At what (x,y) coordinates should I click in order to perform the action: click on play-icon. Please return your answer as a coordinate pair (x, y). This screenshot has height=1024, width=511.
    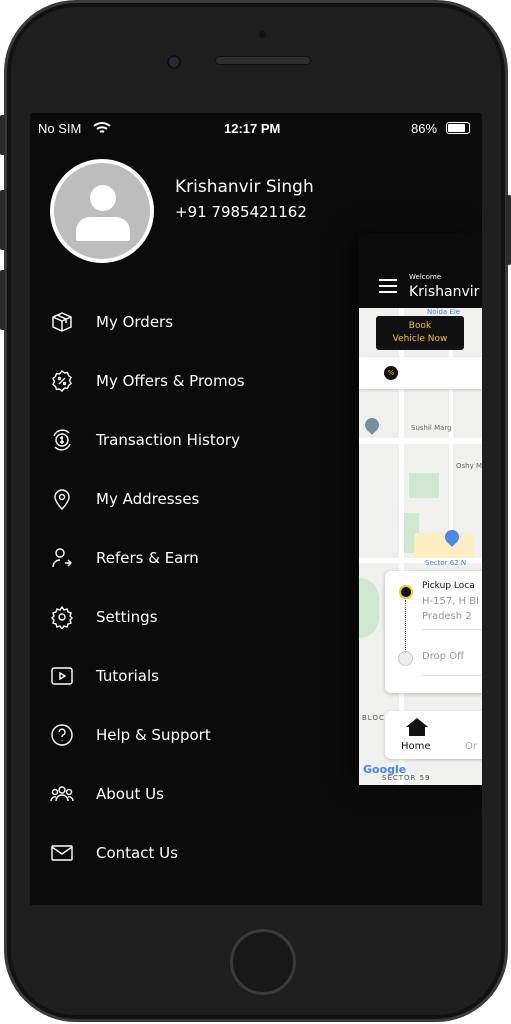
    Looking at the image, I should click on (62, 676).